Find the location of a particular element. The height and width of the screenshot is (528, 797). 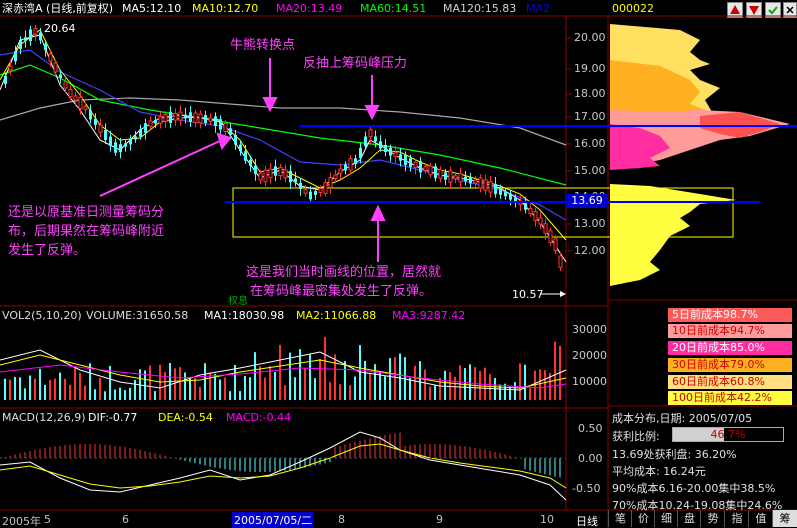

tab-shi: 势 is located at coordinates (712, 518).